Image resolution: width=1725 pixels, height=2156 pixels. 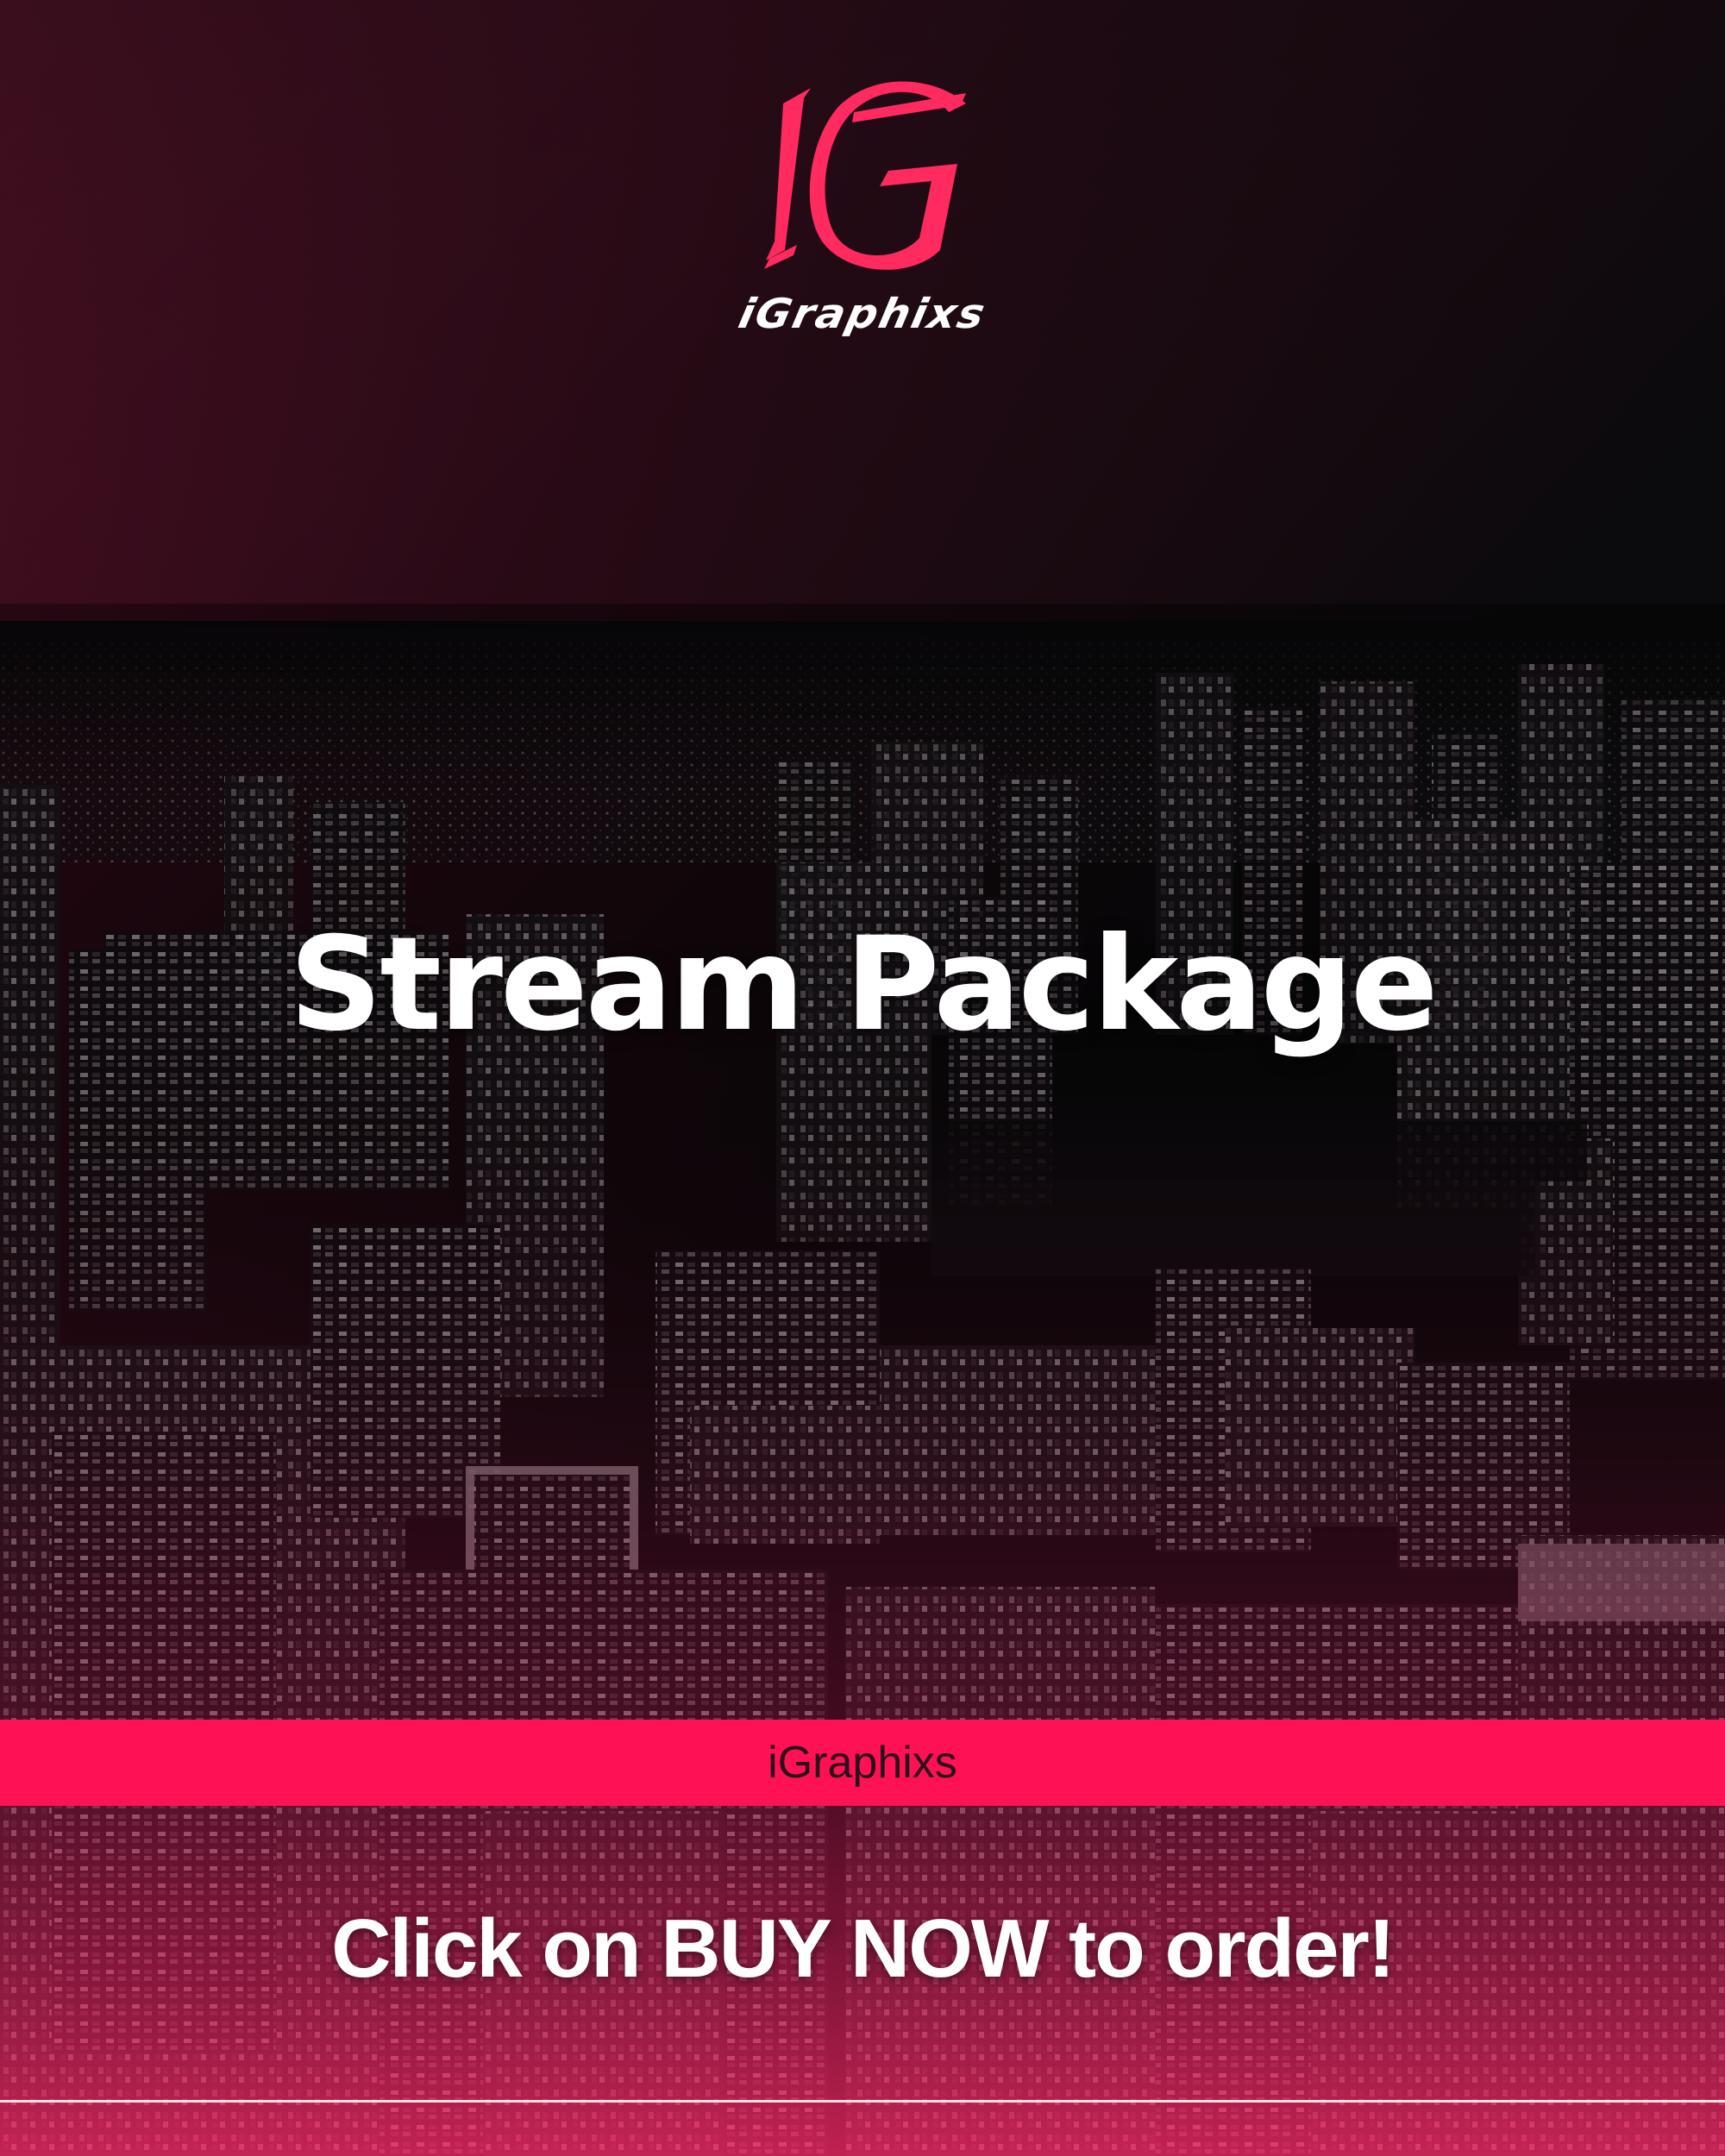 I want to click on brand-band: iGraphixs, so click(x=862, y=1763).